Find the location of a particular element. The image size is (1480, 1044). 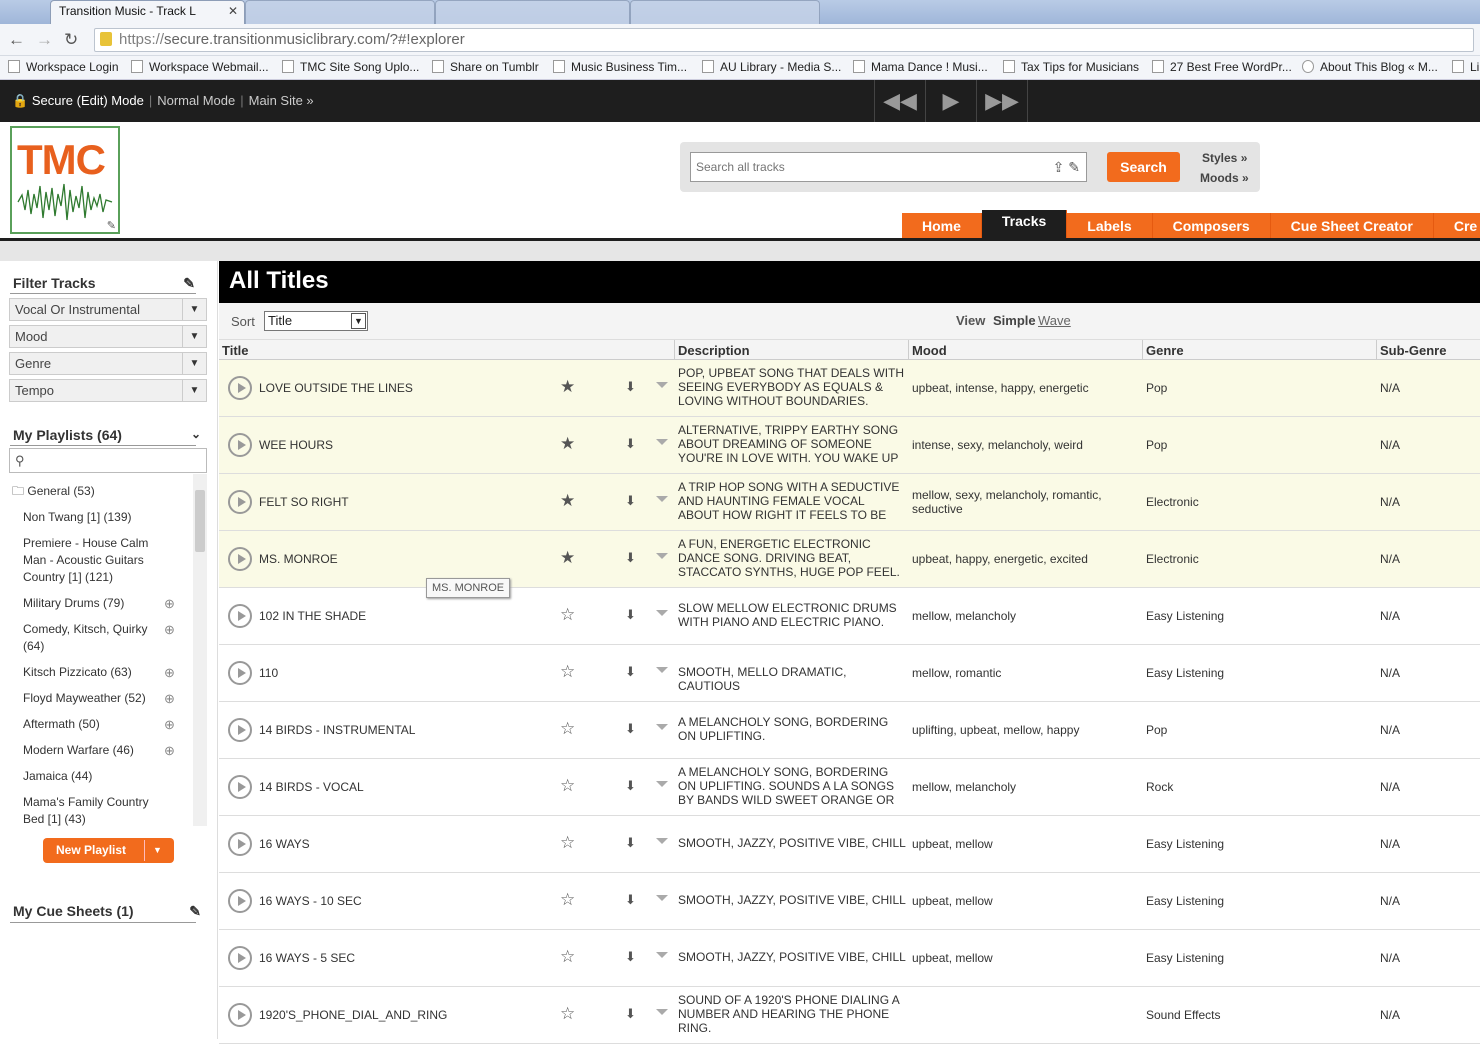

forward-icon: → is located at coordinates (44, 40).